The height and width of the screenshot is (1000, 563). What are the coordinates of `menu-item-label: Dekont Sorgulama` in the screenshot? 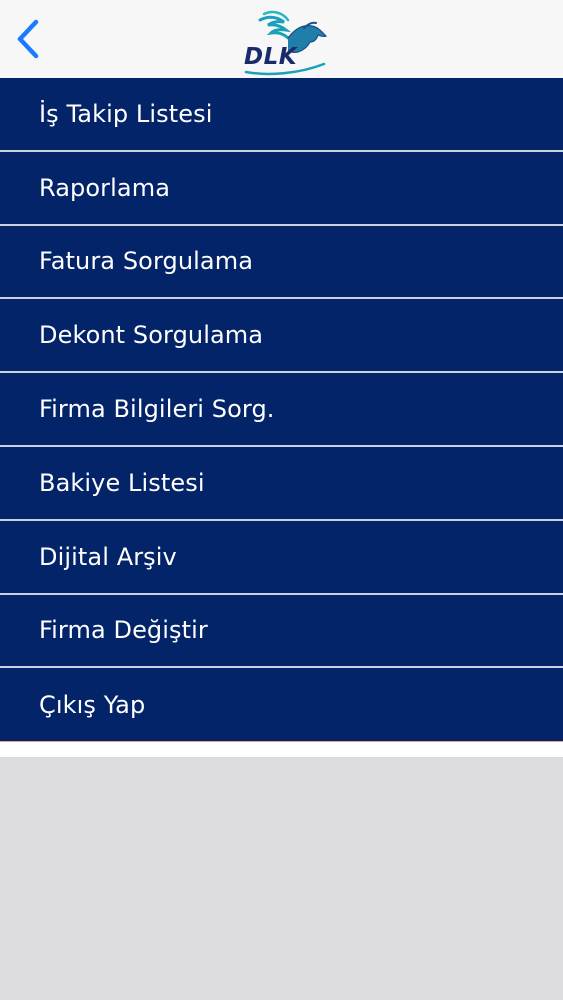 It's located at (151, 335).